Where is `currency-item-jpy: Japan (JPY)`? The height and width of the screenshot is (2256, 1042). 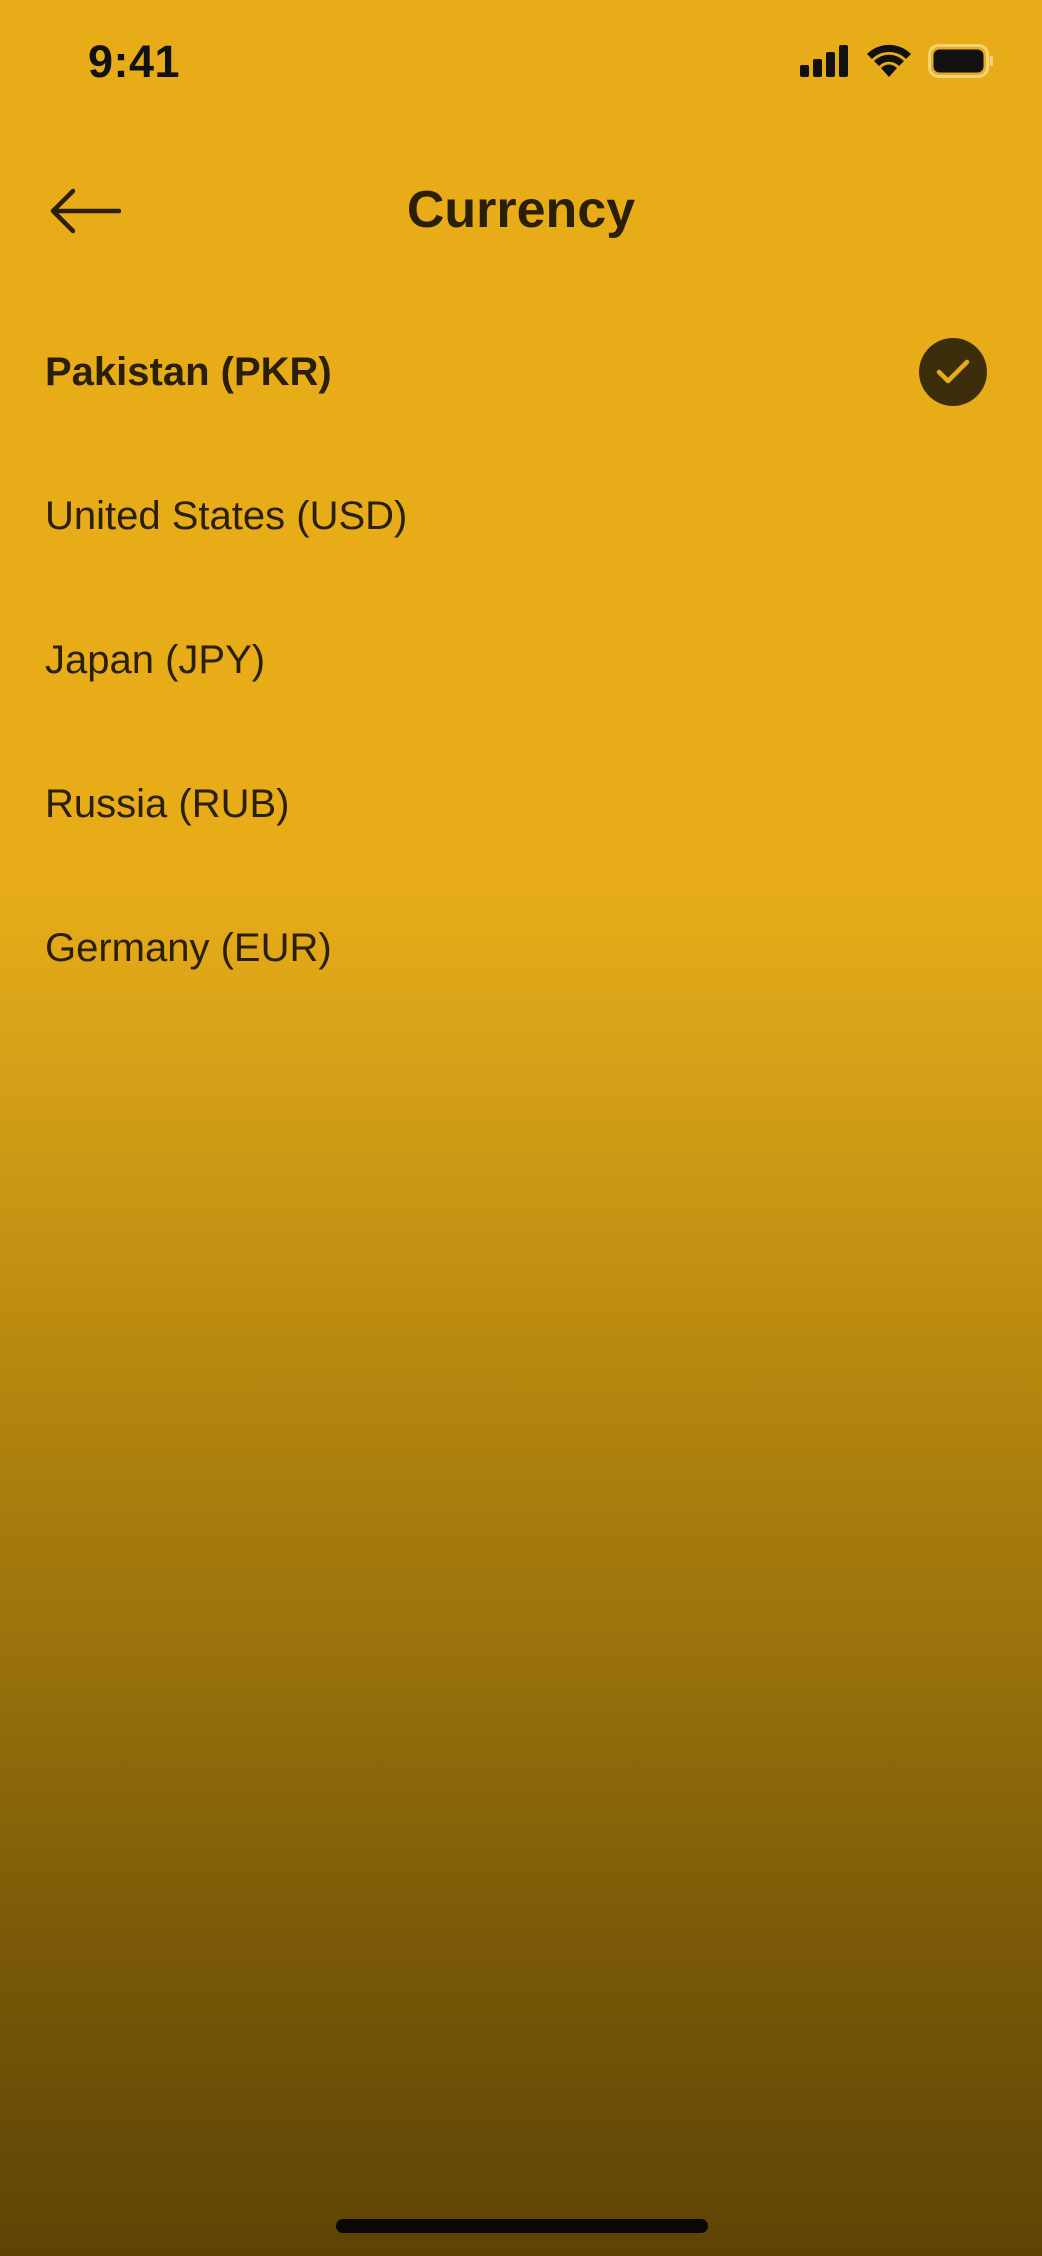
currency-item-jpy: Japan (JPY) is located at coordinates (521, 660).